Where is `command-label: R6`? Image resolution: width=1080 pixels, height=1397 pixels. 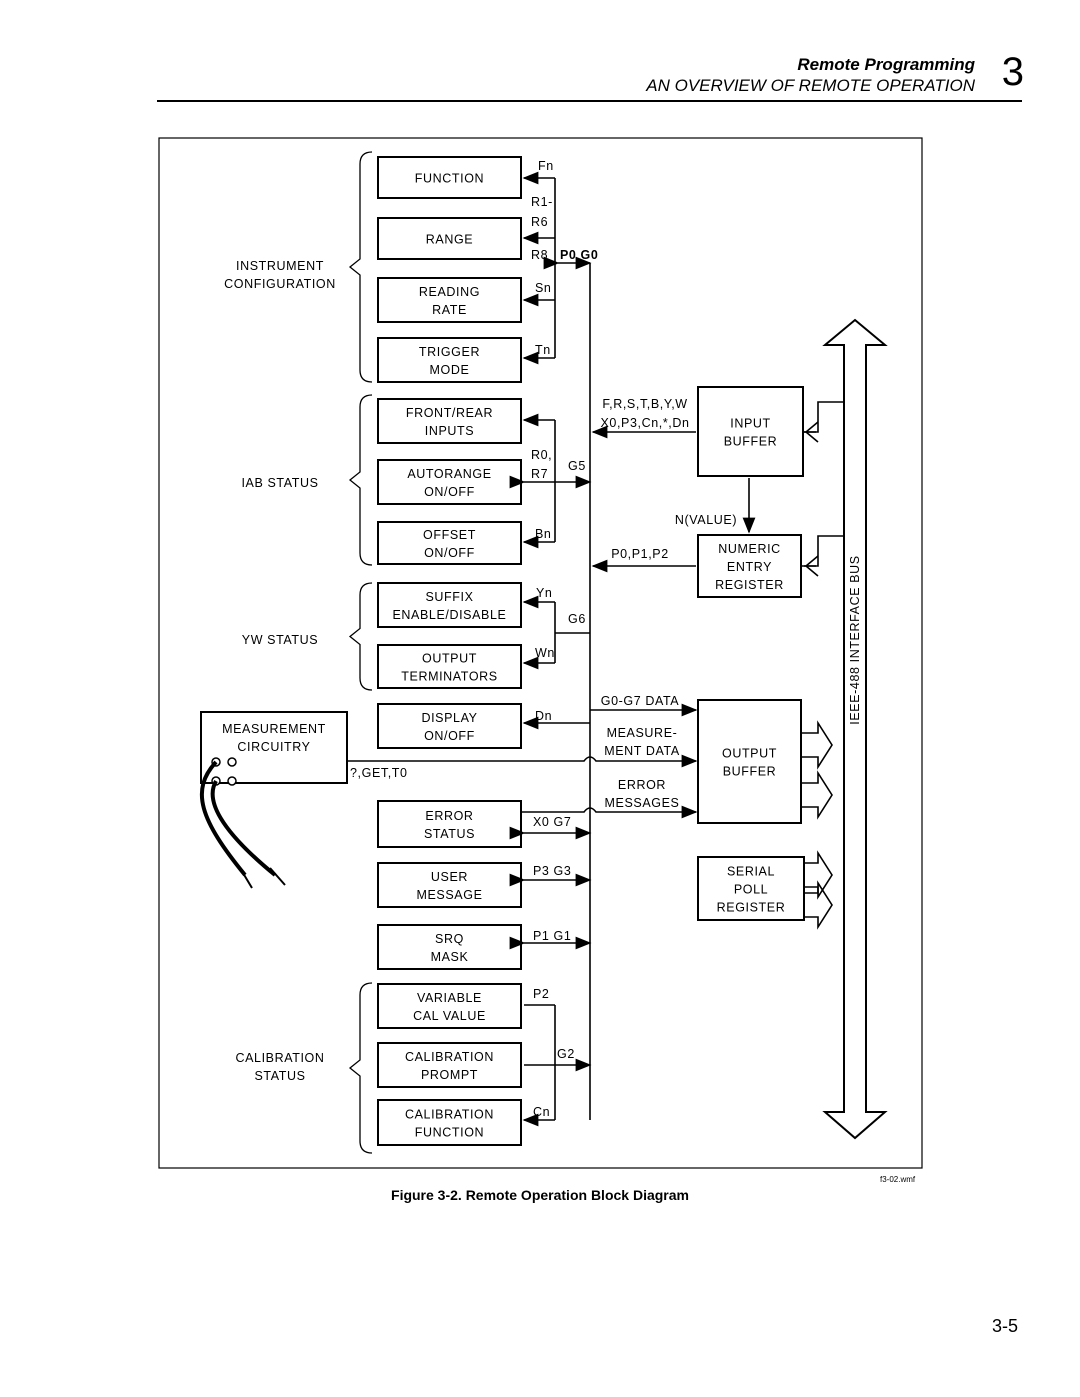
command-label: R6 is located at coordinates (539, 222).